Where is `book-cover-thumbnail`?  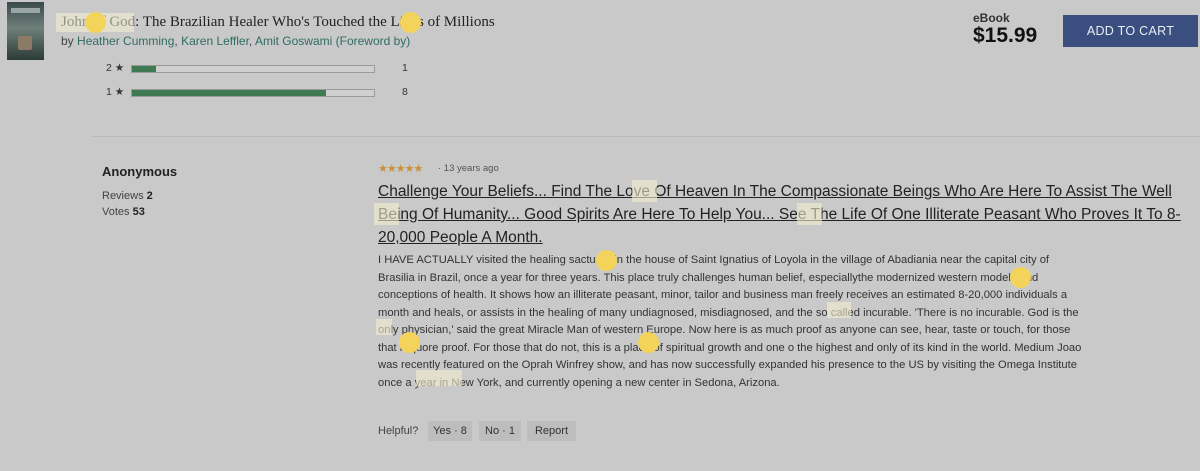 book-cover-thumbnail is located at coordinates (25, 31).